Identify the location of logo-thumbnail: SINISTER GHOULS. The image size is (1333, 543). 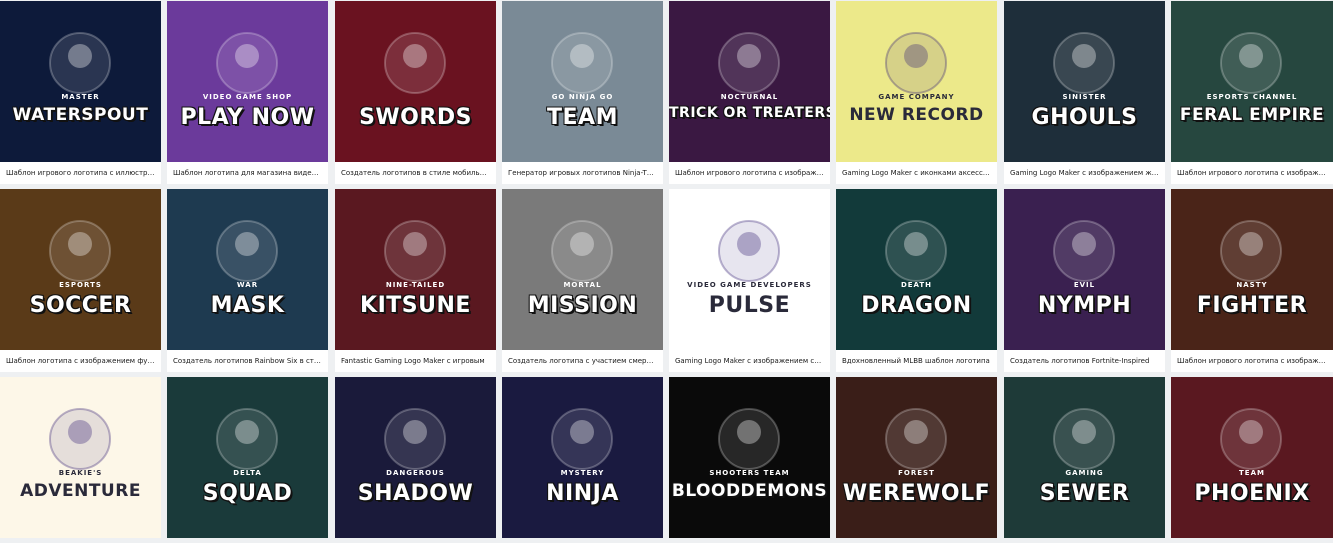
(1084, 81).